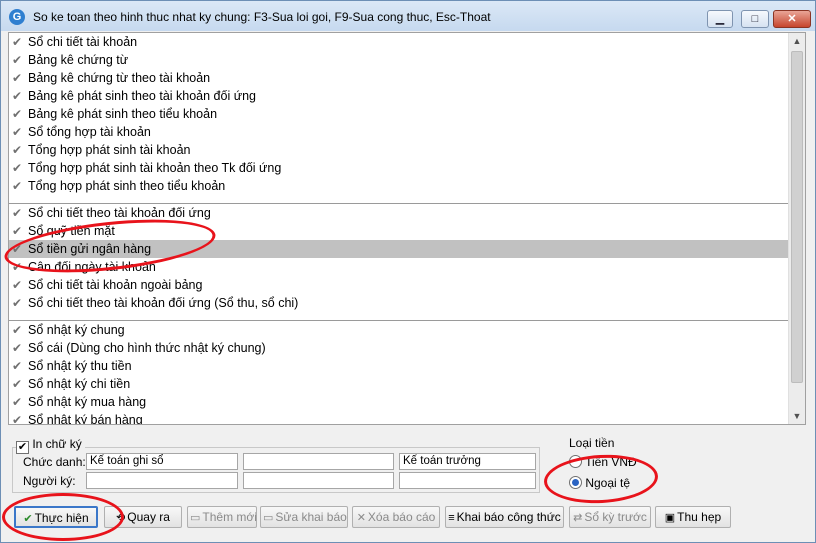  I want to click on delete-report-button-label: Xóa báo cáo, so click(401, 517).